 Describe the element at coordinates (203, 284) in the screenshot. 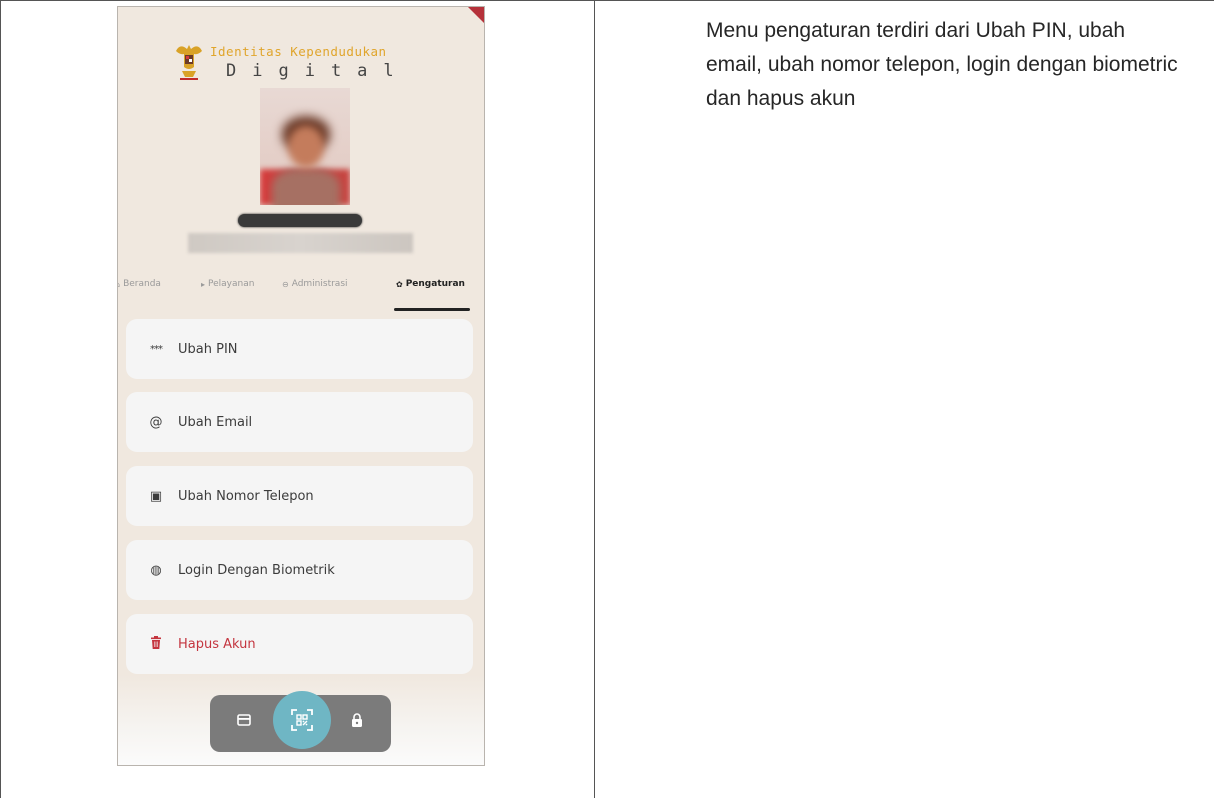

I see `service-icon: ▸` at that location.